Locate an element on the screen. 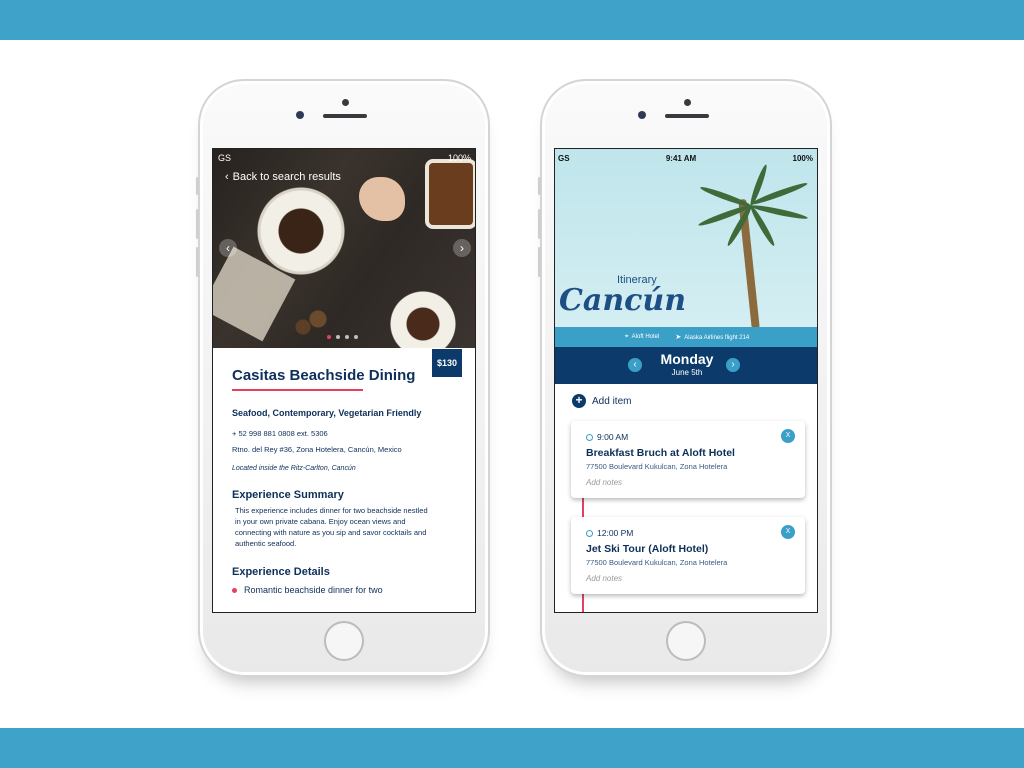 The image size is (1024, 768). serving-dish-shape is located at coordinates (450, 194).